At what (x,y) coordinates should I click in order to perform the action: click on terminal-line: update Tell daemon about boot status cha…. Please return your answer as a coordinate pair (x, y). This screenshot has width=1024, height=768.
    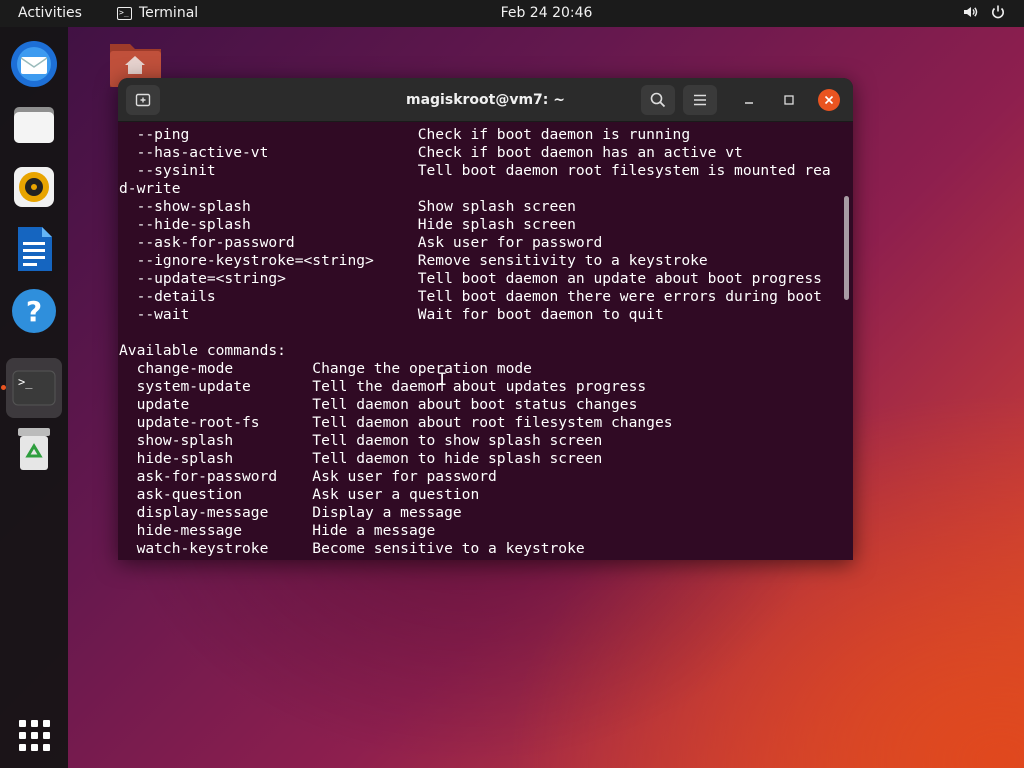
    Looking at the image, I should click on (378, 404).